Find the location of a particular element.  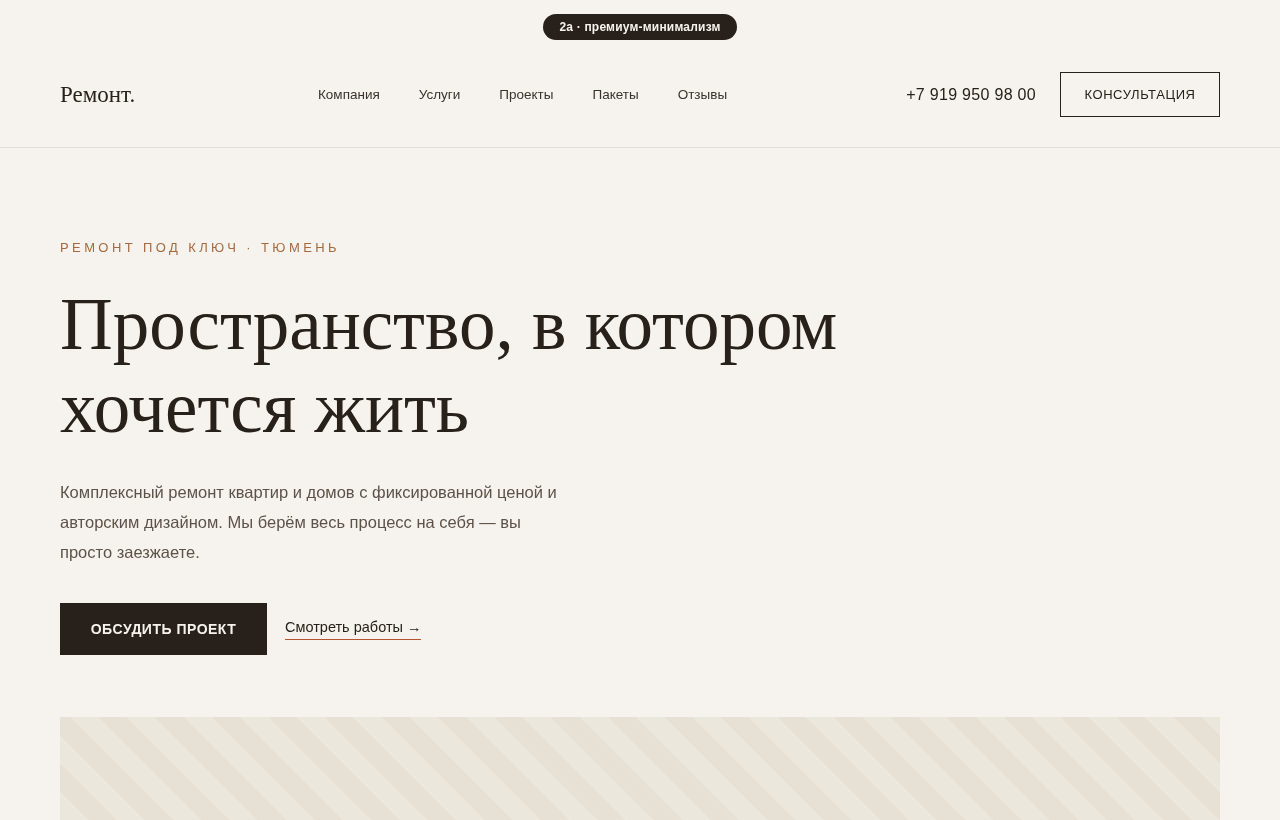

discuss-project-button: ОБСУДИТЬ ПРОЕКТ is located at coordinates (163, 629).